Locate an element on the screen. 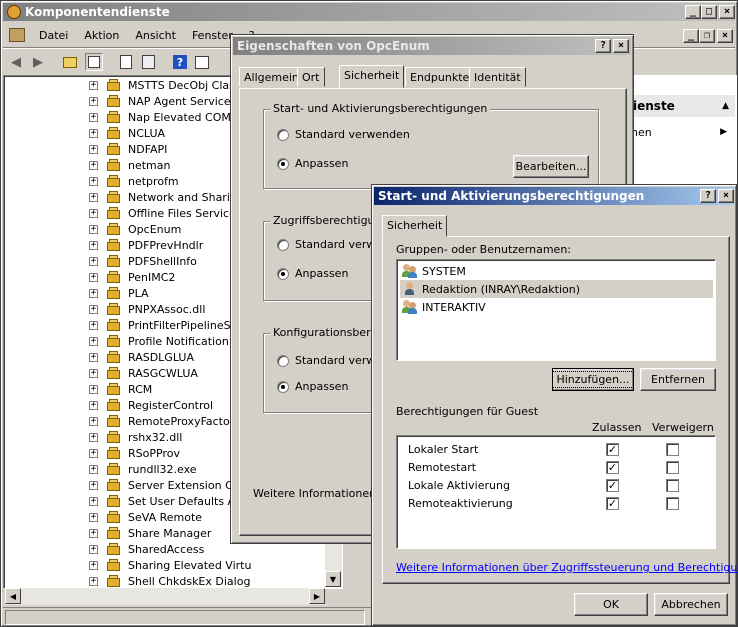 This screenshot has height=627, width=738. tree-item: + PNPXAssoc.dll is located at coordinates (147, 309).